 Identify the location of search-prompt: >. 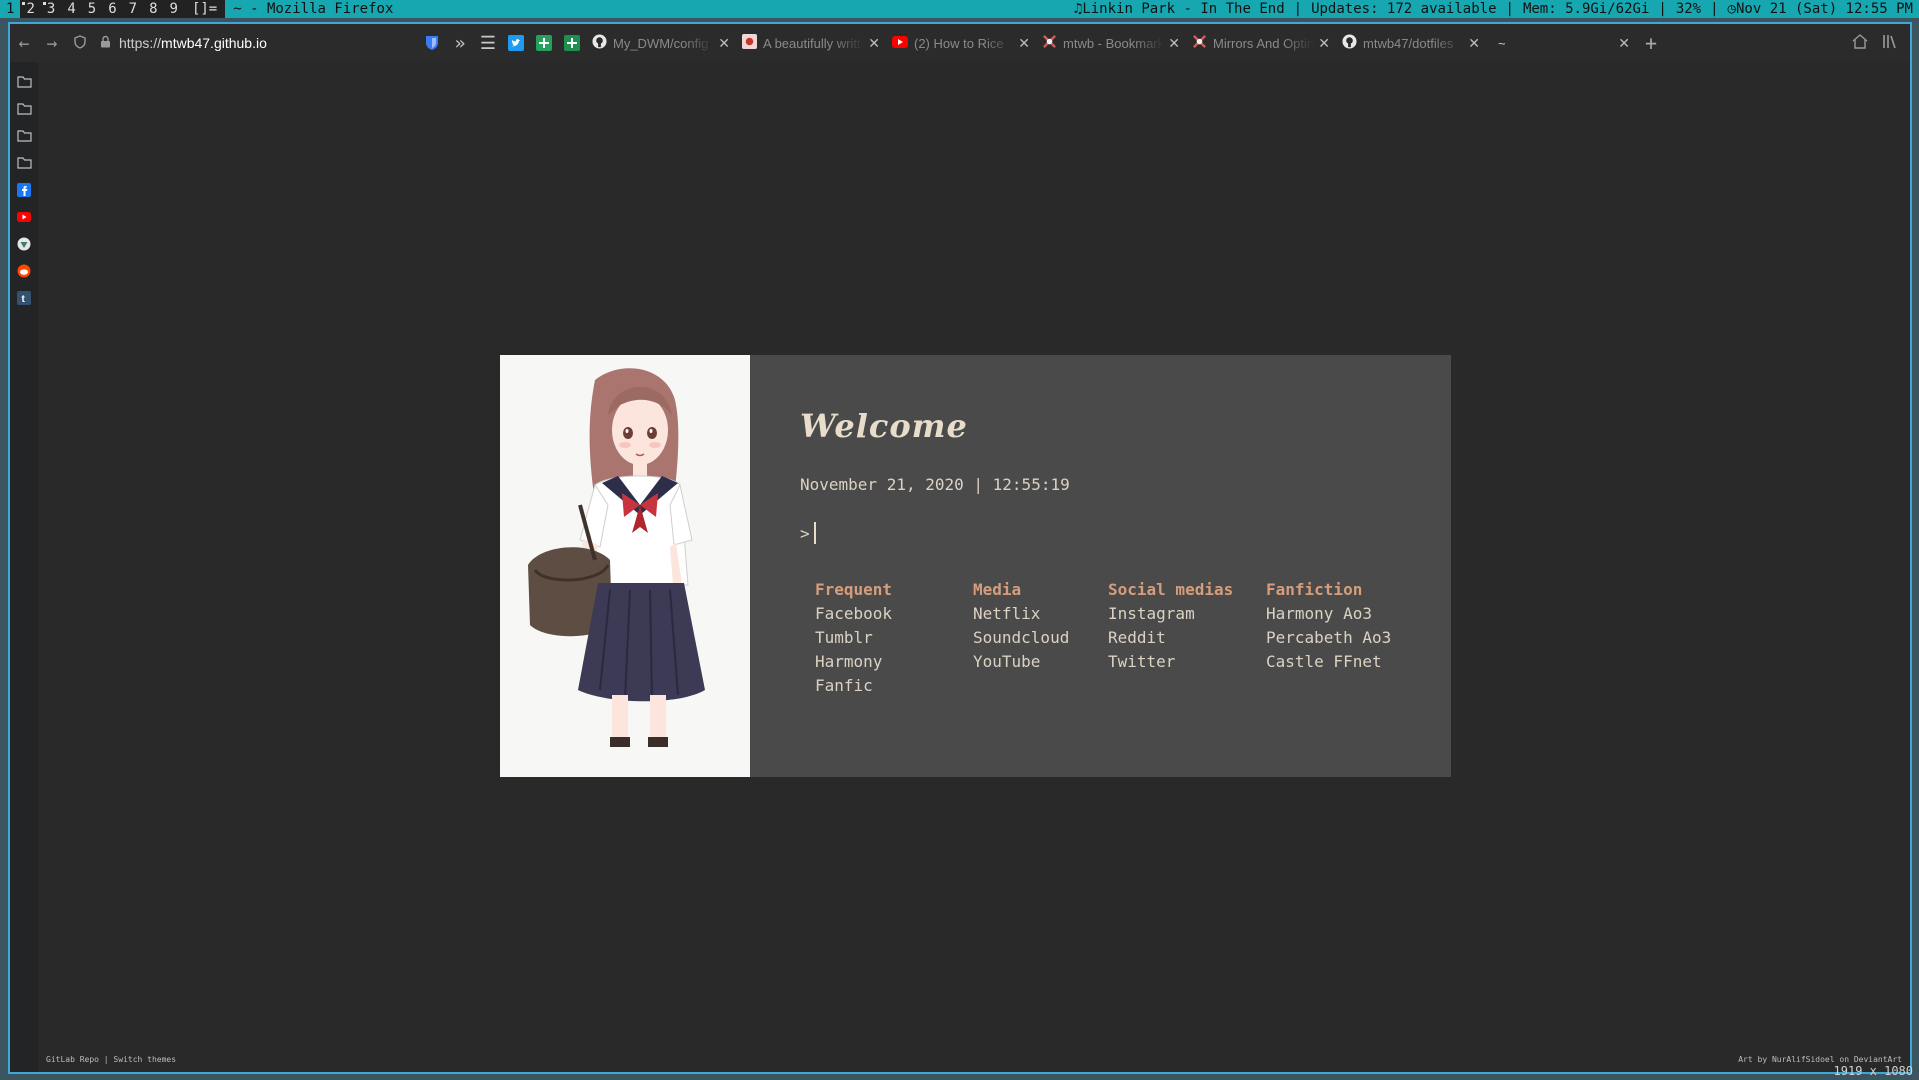
(1118, 533).